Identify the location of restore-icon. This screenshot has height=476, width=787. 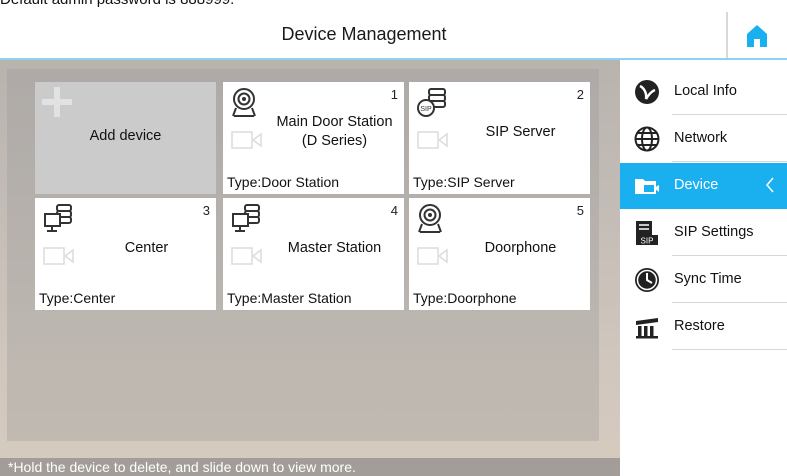
(647, 328).